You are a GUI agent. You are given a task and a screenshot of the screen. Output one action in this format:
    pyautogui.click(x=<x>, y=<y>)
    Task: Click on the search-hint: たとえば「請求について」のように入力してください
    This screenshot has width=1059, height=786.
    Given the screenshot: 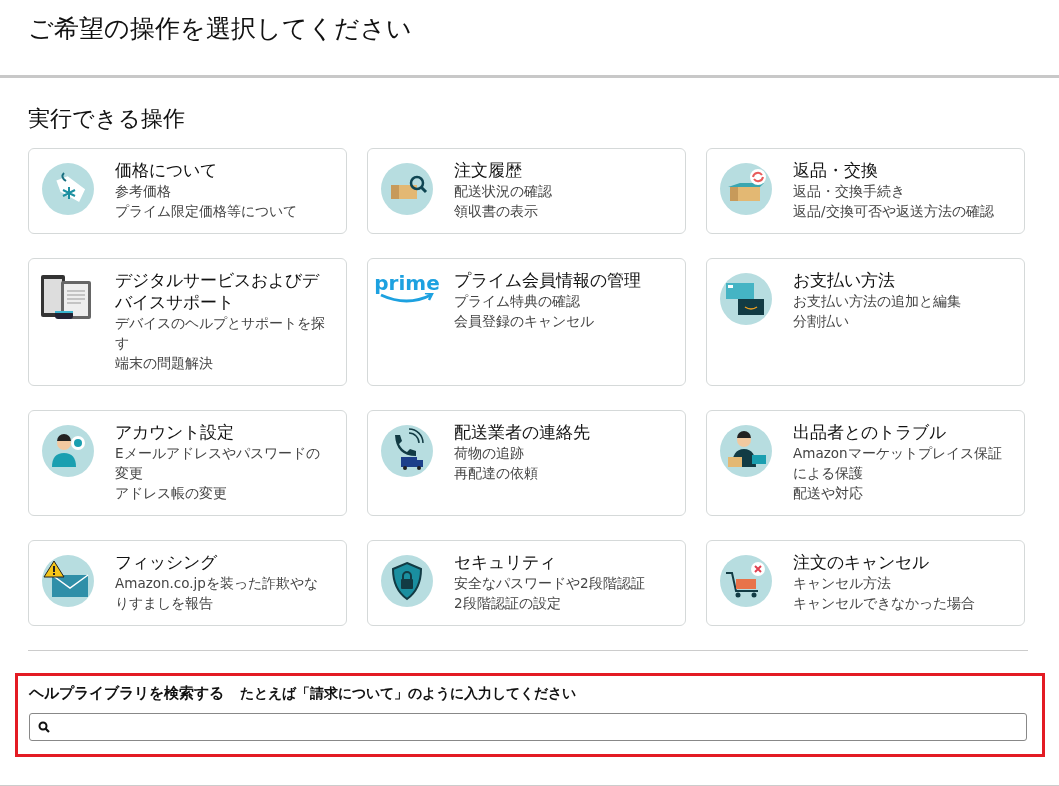 What is the action you would take?
    pyautogui.click(x=408, y=694)
    